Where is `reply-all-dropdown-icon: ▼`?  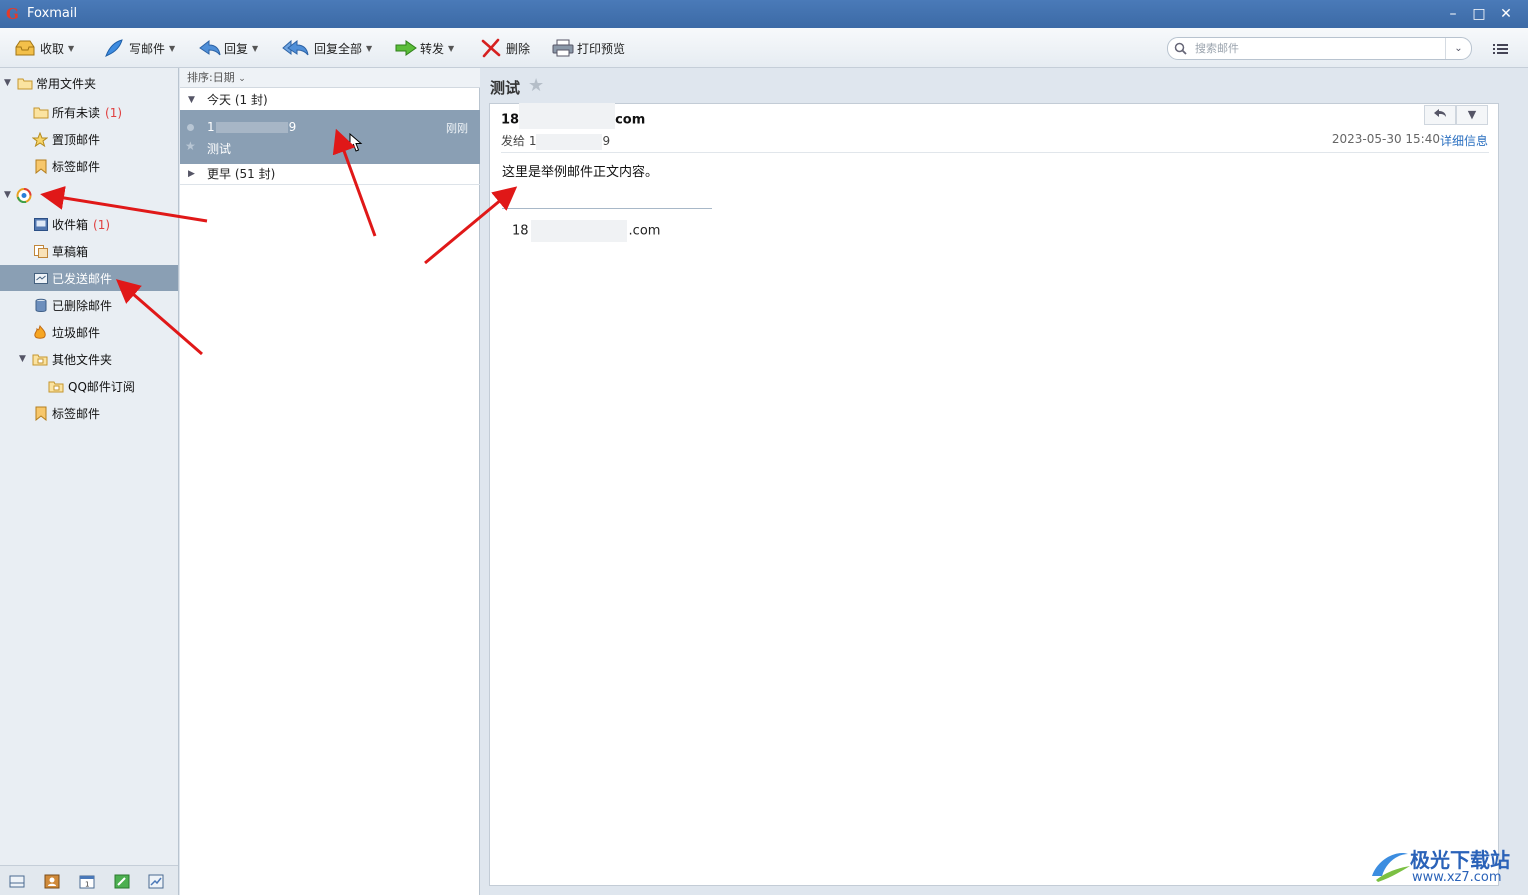
reply-all-dropdown-icon: ▼ is located at coordinates (369, 48).